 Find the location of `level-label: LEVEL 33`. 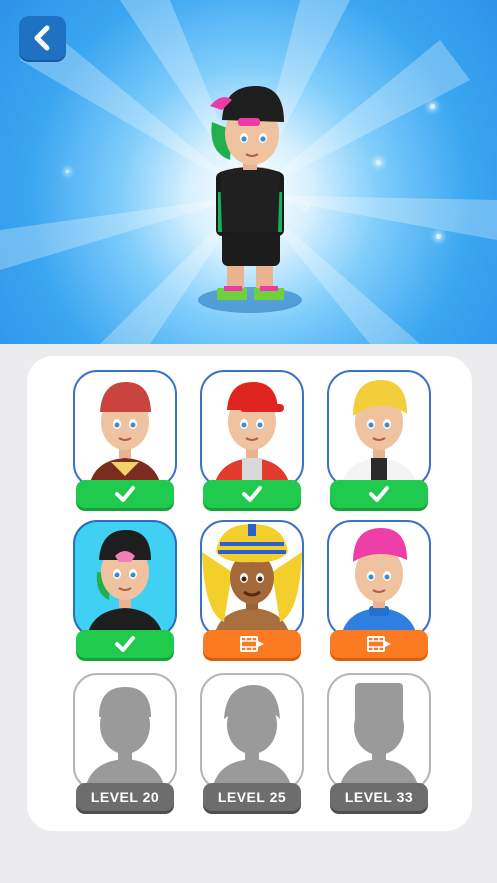

level-label: LEVEL 33 is located at coordinates (379, 797).